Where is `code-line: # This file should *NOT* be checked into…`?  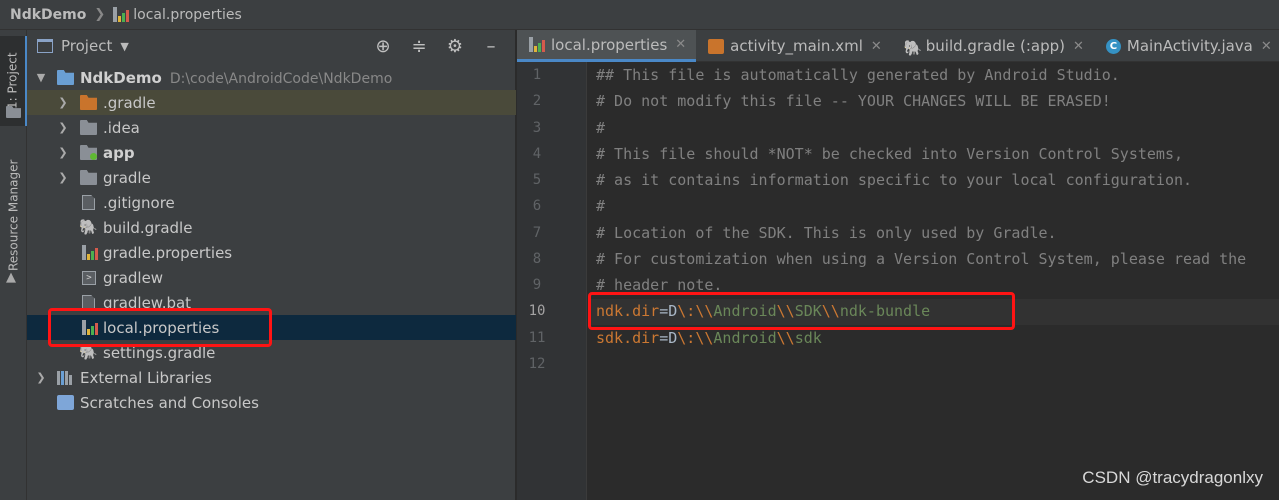
code-line: # This file should *NOT* be checked into… is located at coordinates (889, 154).